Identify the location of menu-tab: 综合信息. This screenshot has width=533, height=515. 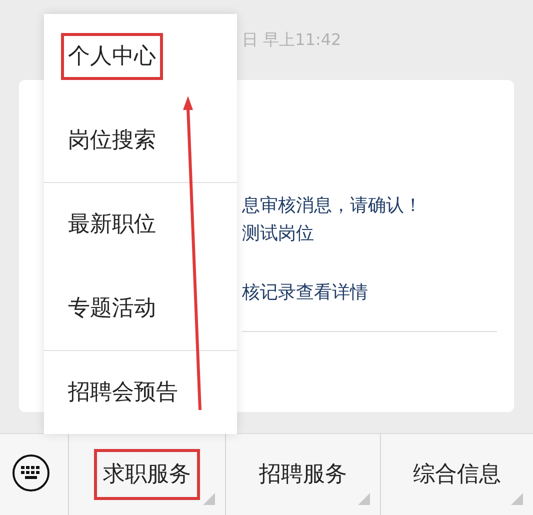
(457, 474).